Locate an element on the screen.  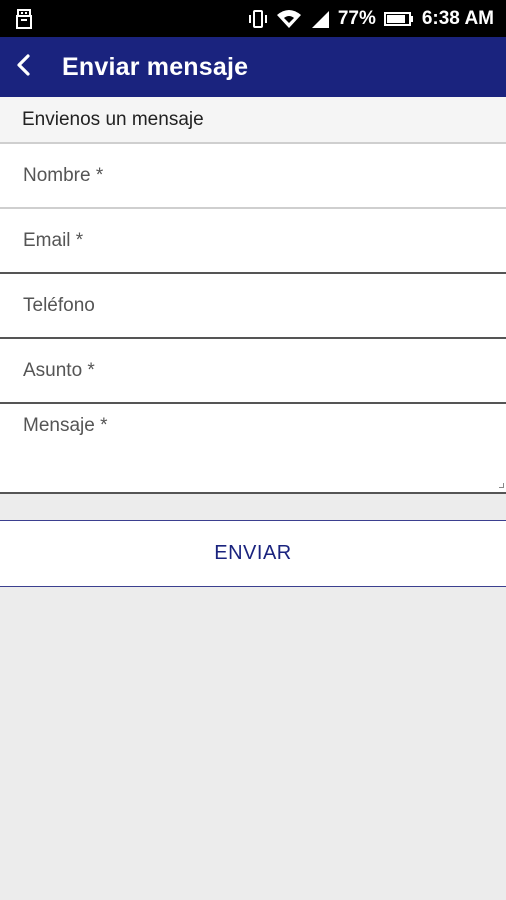
status-bar: 77% 6:38 AM is located at coordinates (253, 18).